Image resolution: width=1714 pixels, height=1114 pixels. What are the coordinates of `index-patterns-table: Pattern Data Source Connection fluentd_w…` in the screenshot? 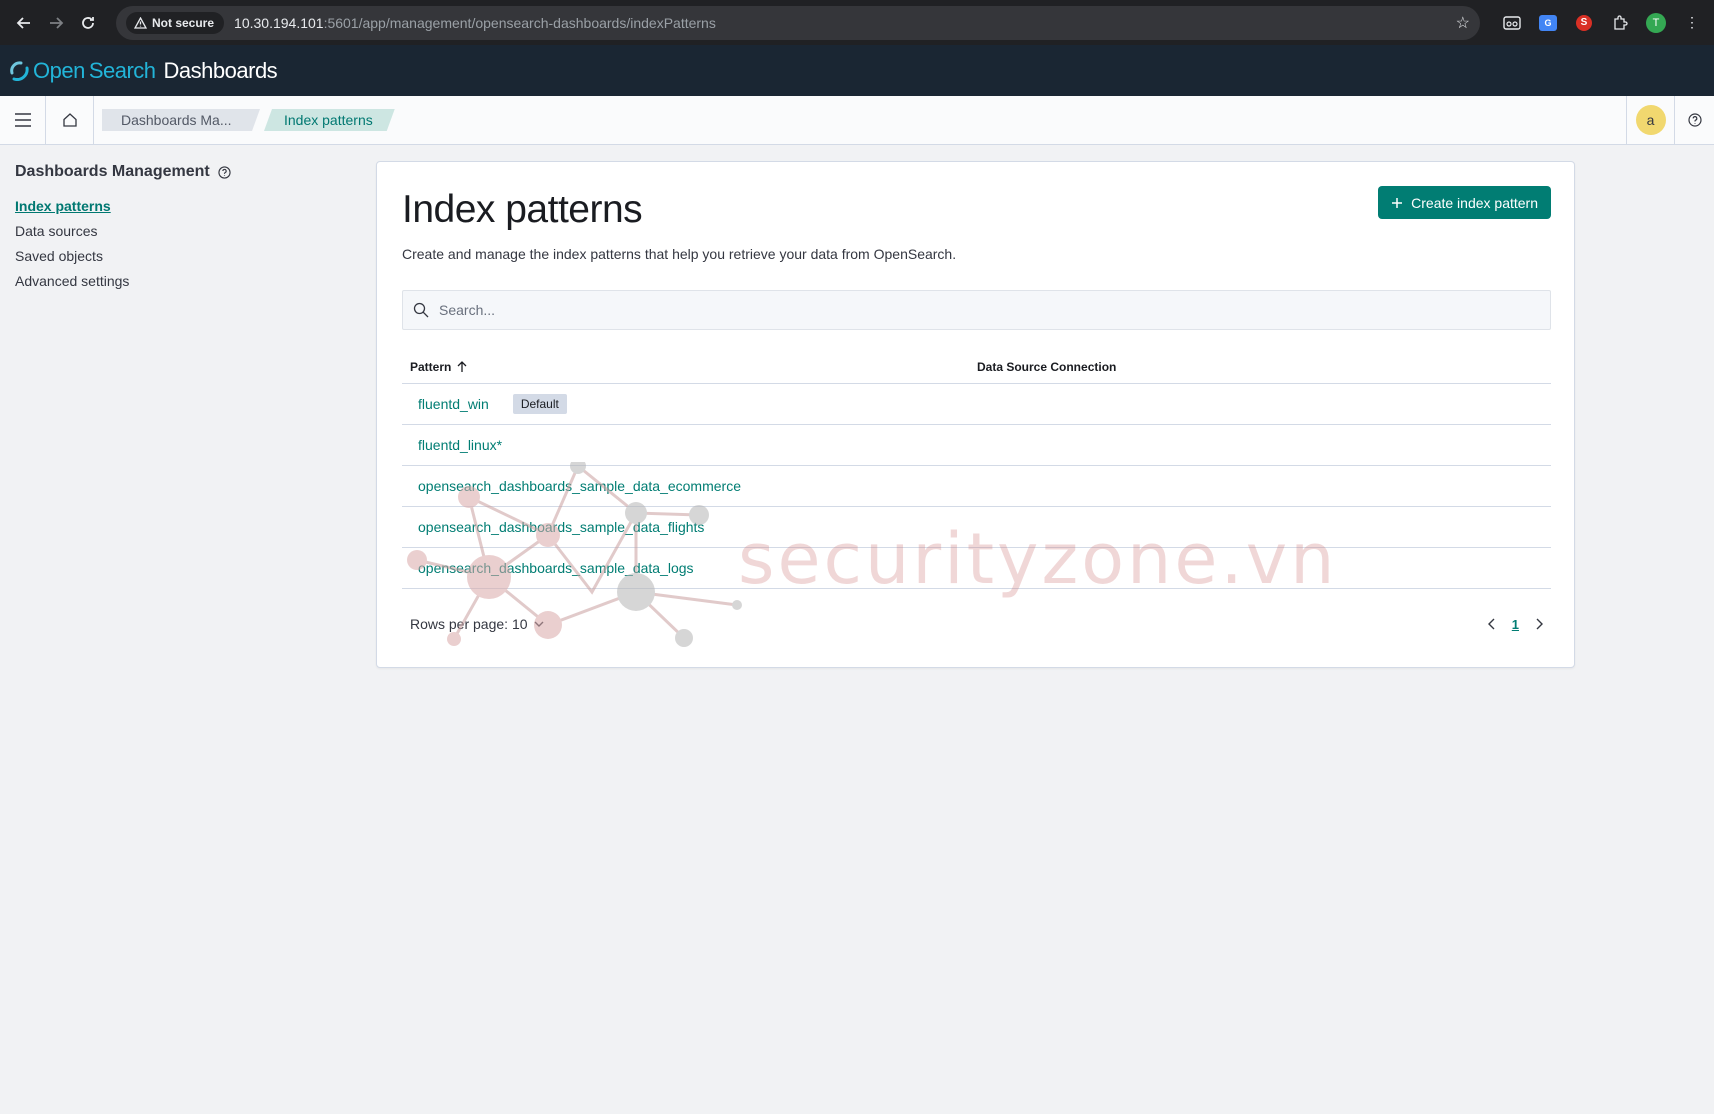 It's located at (976, 470).